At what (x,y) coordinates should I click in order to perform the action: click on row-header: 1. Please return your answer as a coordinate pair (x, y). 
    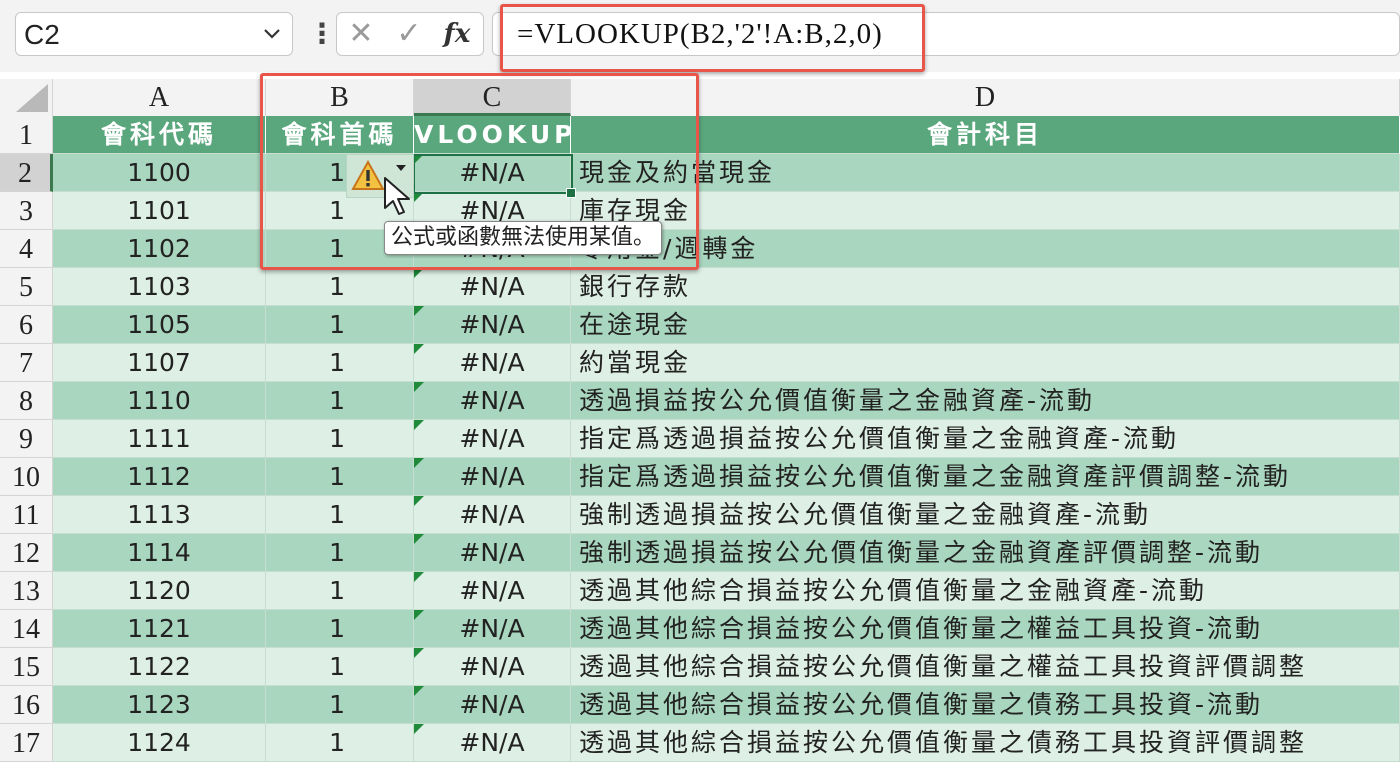
    Looking at the image, I should click on (26, 135).